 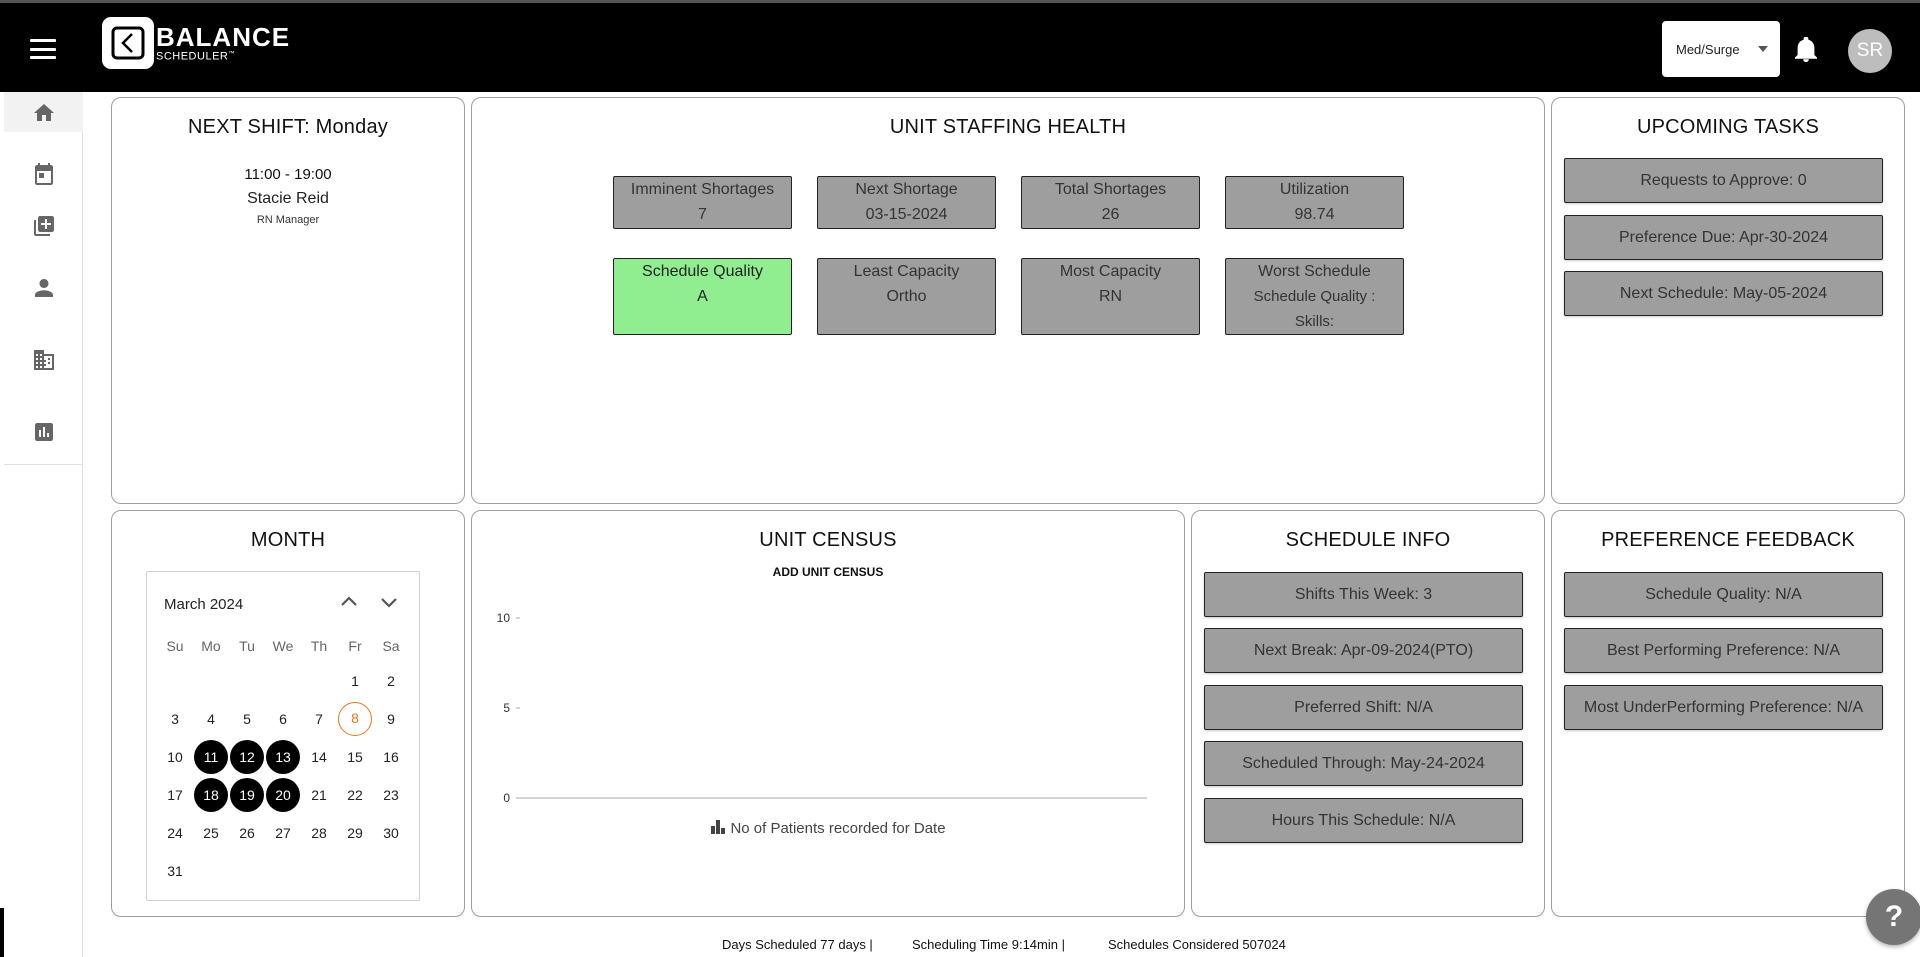 What do you see at coordinates (797, 944) in the screenshot?
I see `footer-days-scheduled: Days Scheduled 77 days |` at bounding box center [797, 944].